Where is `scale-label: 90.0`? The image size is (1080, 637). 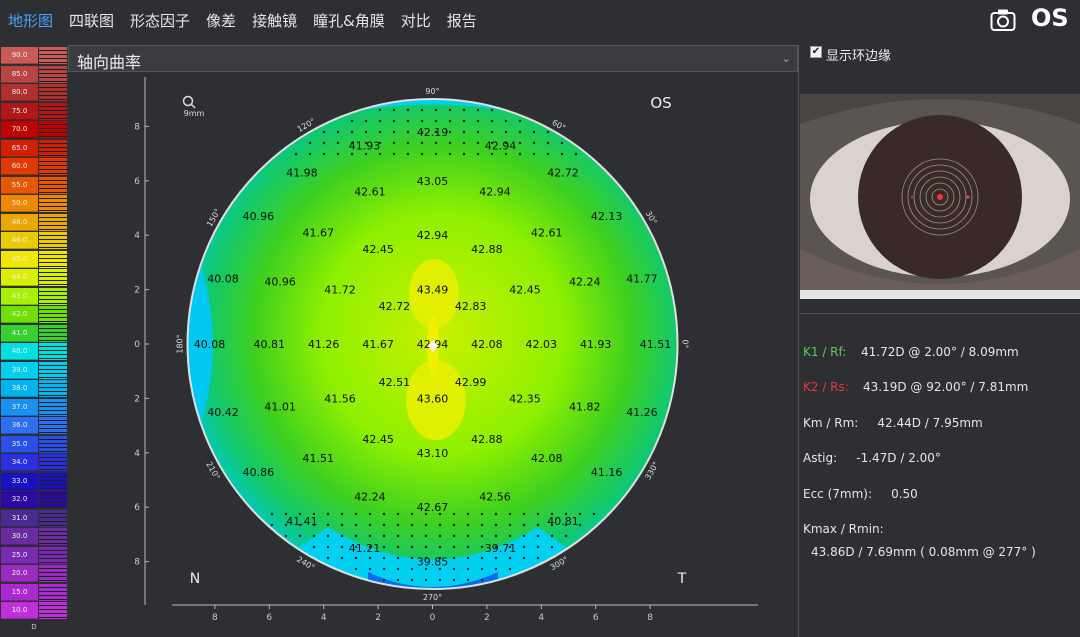
scale-label: 90.0 is located at coordinates (19, 55).